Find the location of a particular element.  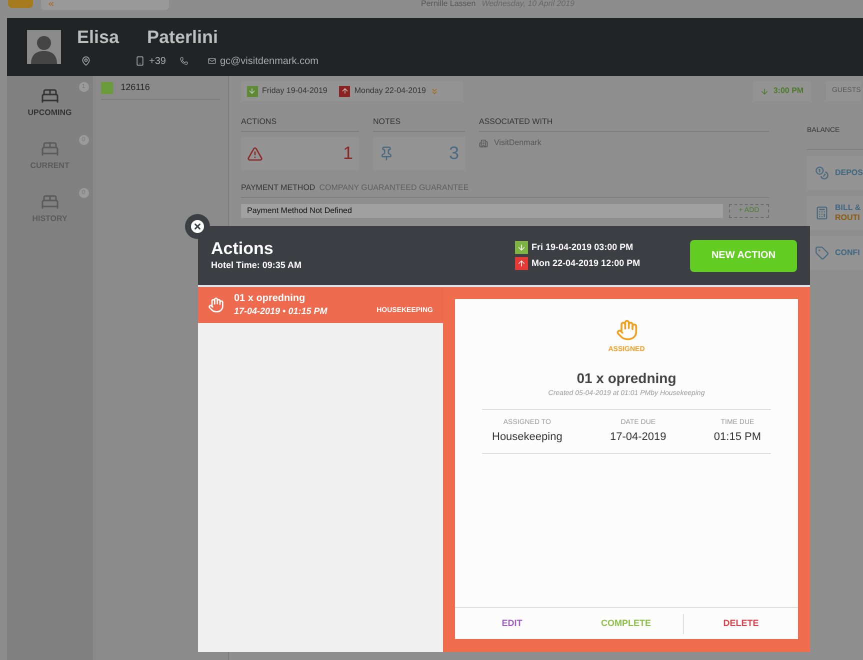

company-name: VisitDenmark is located at coordinates (518, 143).